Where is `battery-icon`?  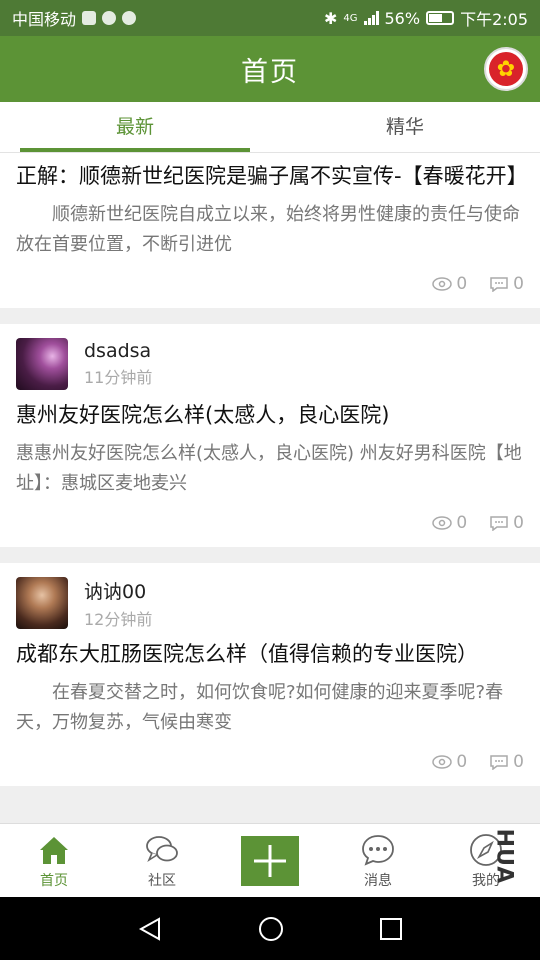 battery-icon is located at coordinates (440, 18).